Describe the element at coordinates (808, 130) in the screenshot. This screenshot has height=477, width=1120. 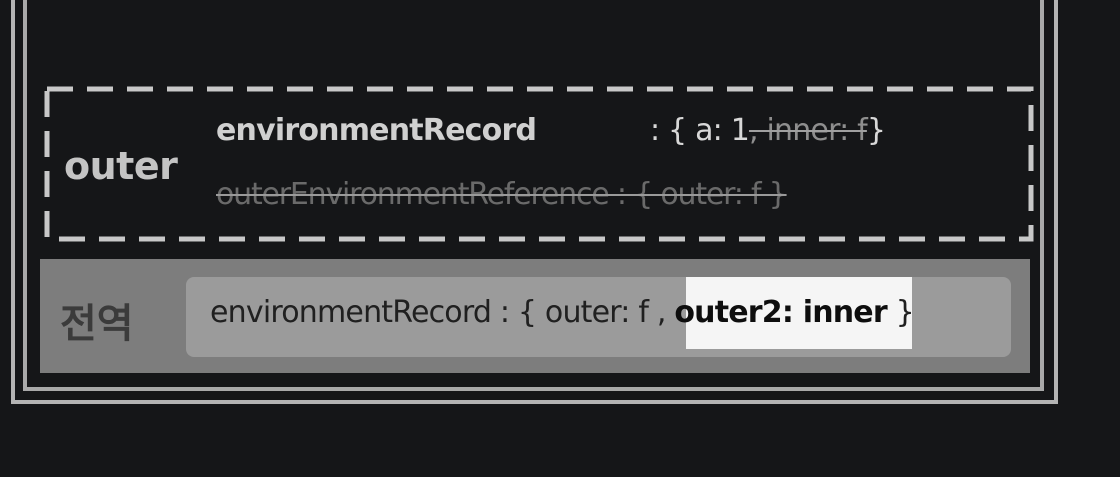
I see `outer-record-removed-entry: , inner: f` at that location.